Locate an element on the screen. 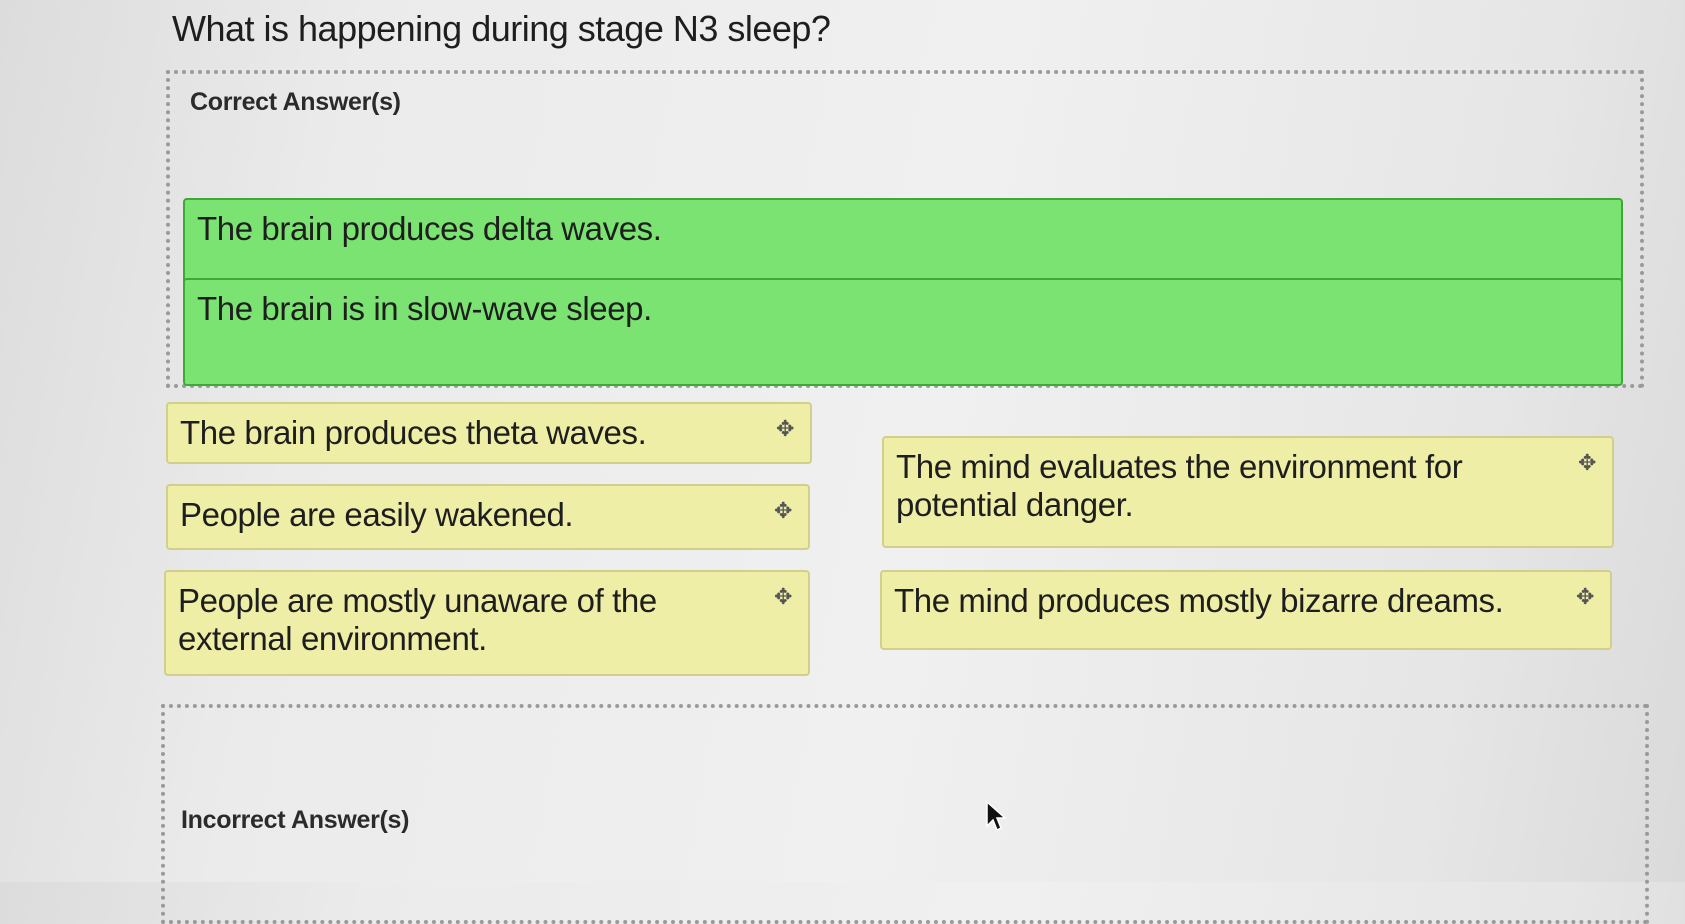 The height and width of the screenshot is (924, 1685). answer-label: The mind produces mostly bizarre dreams. is located at coordinates (1199, 600).